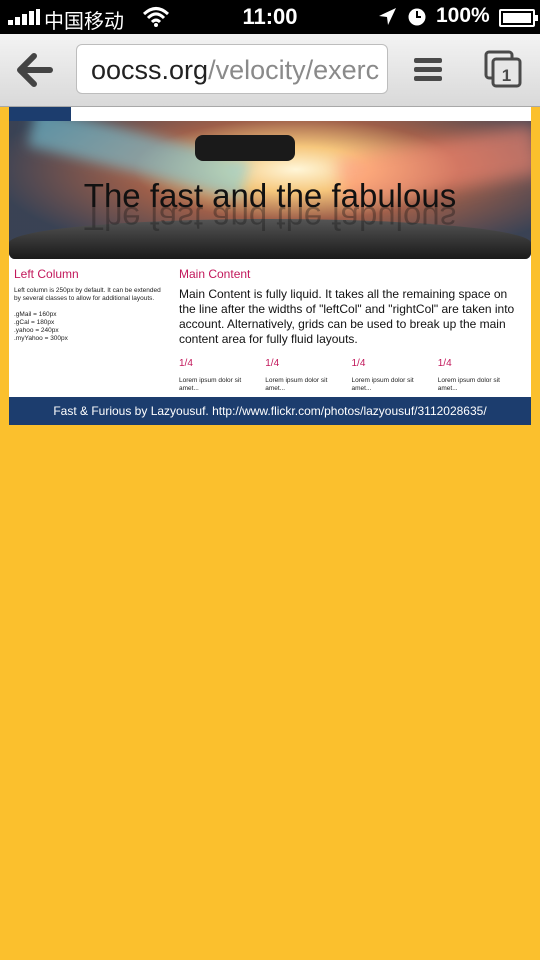  I want to click on clock-icon, so click(417, 17).